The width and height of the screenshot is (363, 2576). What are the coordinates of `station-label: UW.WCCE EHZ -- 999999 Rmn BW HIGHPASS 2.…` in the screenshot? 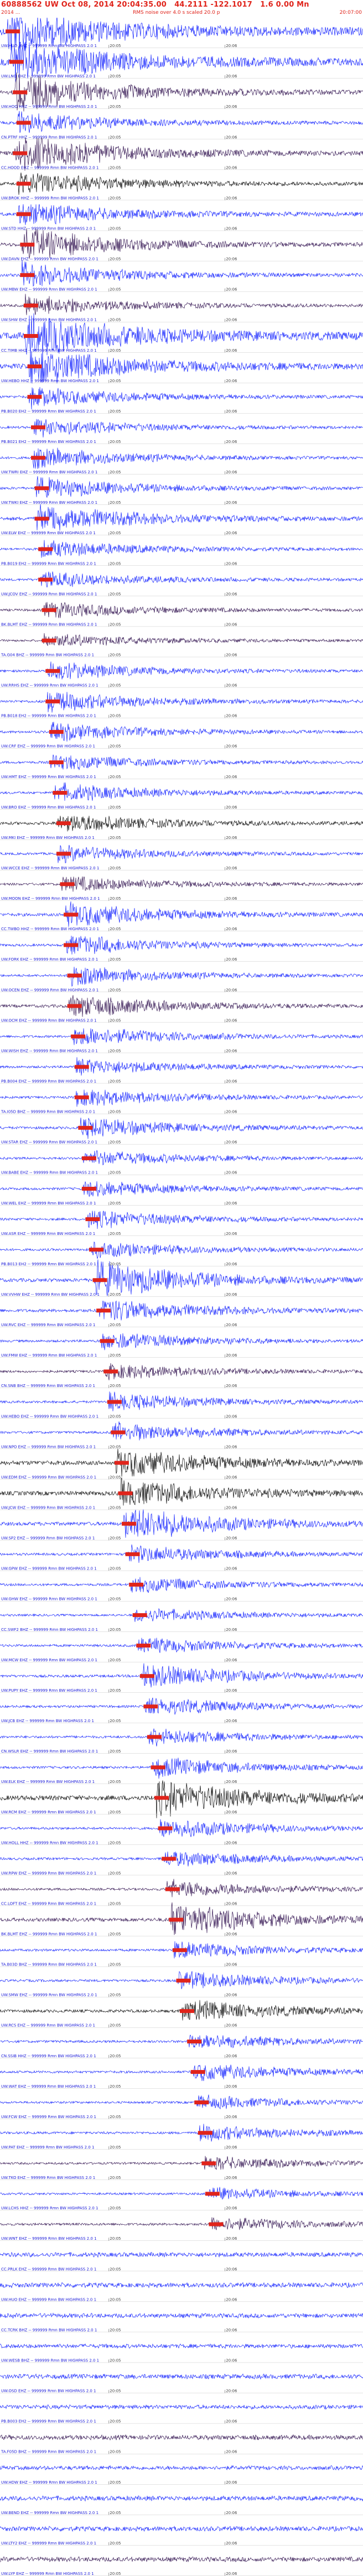 It's located at (50, 868).